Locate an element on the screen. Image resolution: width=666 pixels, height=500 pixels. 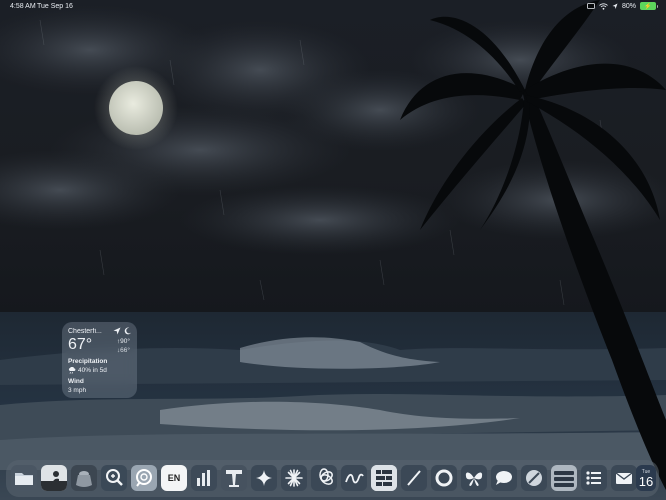
stack-icon is located at coordinates (564, 478).